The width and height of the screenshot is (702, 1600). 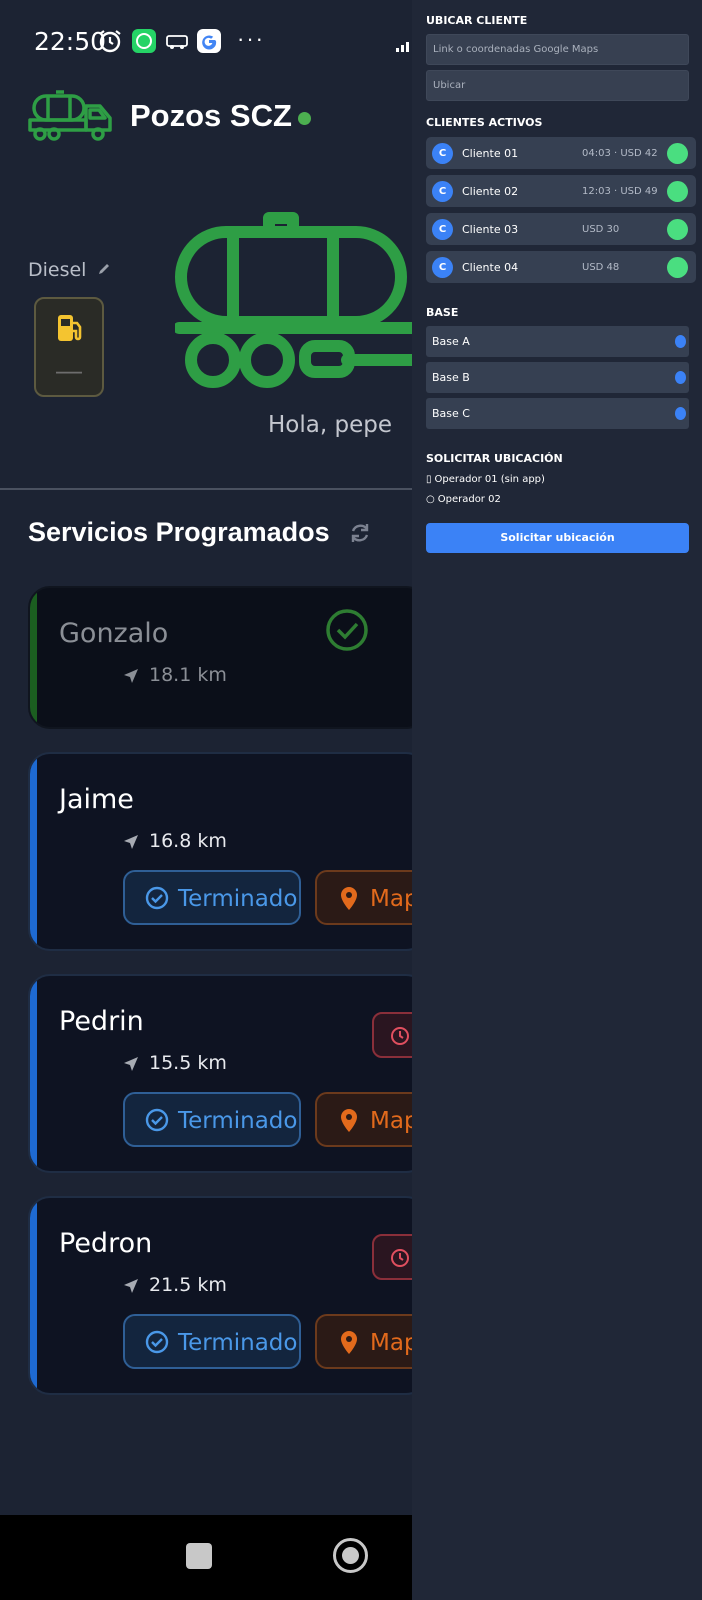 What do you see at coordinates (101, 1021) in the screenshot?
I see `service-client-name: Pedrin` at bounding box center [101, 1021].